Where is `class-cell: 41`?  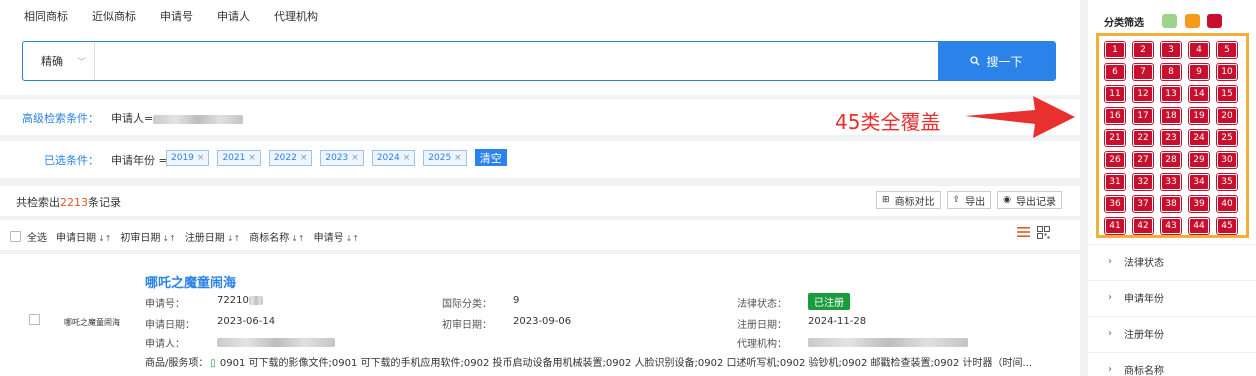 class-cell: 41 is located at coordinates (1115, 226).